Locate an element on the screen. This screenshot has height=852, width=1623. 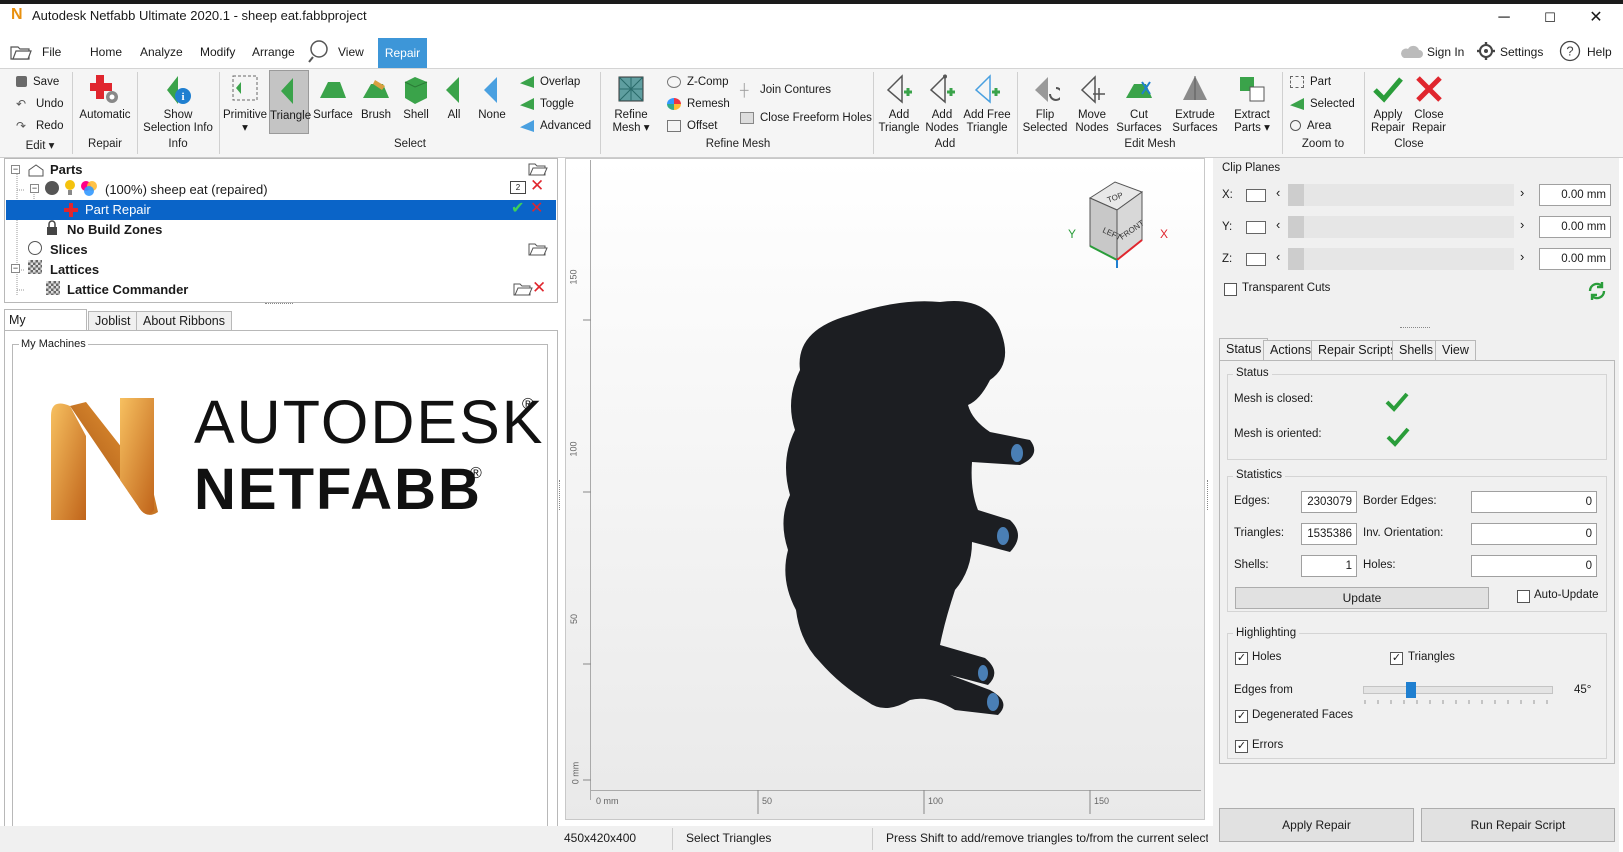
tab-status: Status is located at coordinates (1244, 349).